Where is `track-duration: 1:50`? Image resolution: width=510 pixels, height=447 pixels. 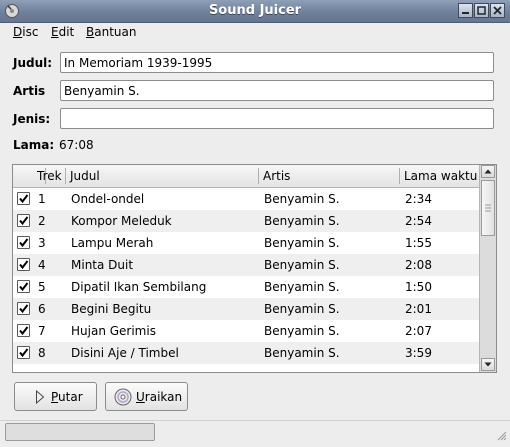 track-duration: 1:50 is located at coordinates (418, 287).